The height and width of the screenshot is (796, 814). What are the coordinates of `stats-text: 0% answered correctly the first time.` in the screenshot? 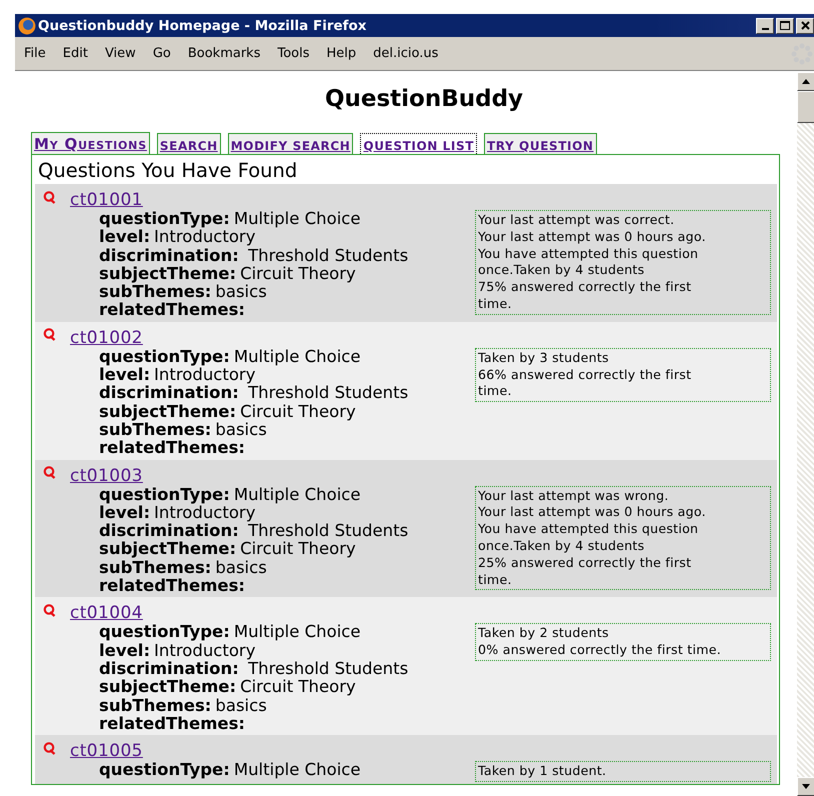 It's located at (600, 650).